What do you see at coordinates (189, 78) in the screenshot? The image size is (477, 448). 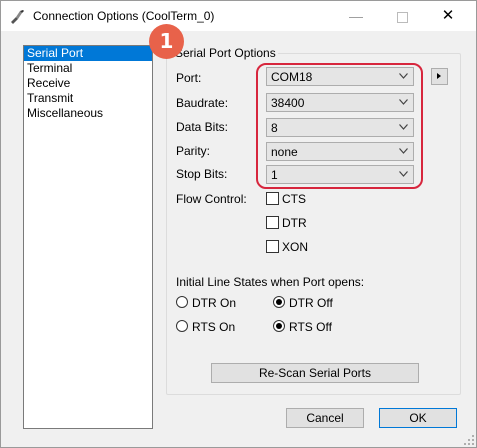 I see `port-label: Port:` at bounding box center [189, 78].